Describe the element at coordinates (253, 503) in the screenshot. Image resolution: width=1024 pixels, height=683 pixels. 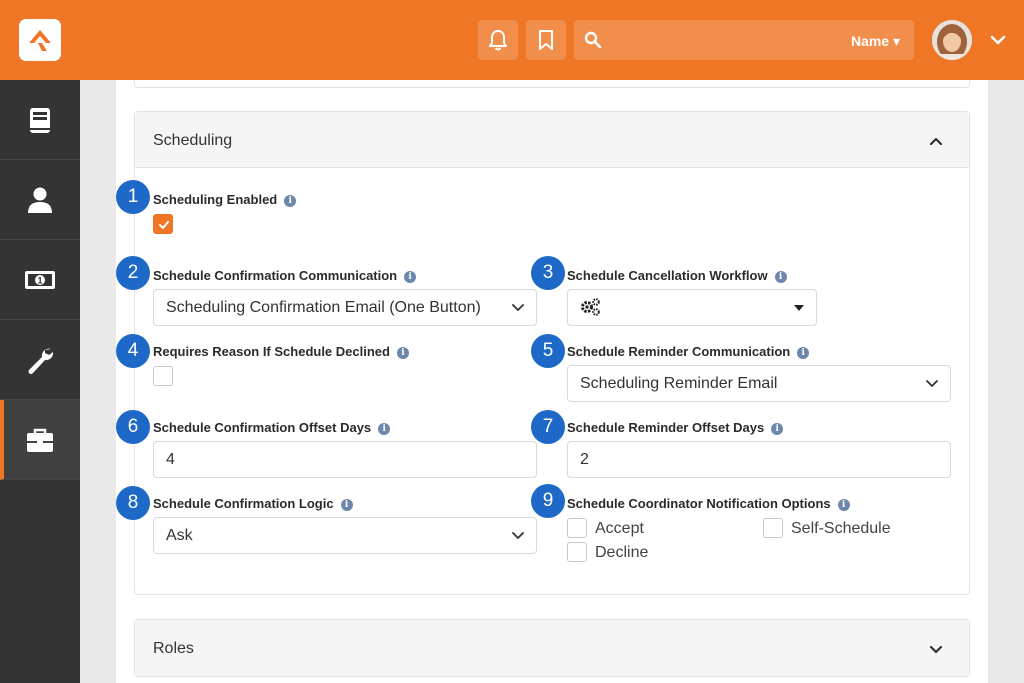
I see `confirmation-logic-label: Schedule Confirmation Logic i` at that location.